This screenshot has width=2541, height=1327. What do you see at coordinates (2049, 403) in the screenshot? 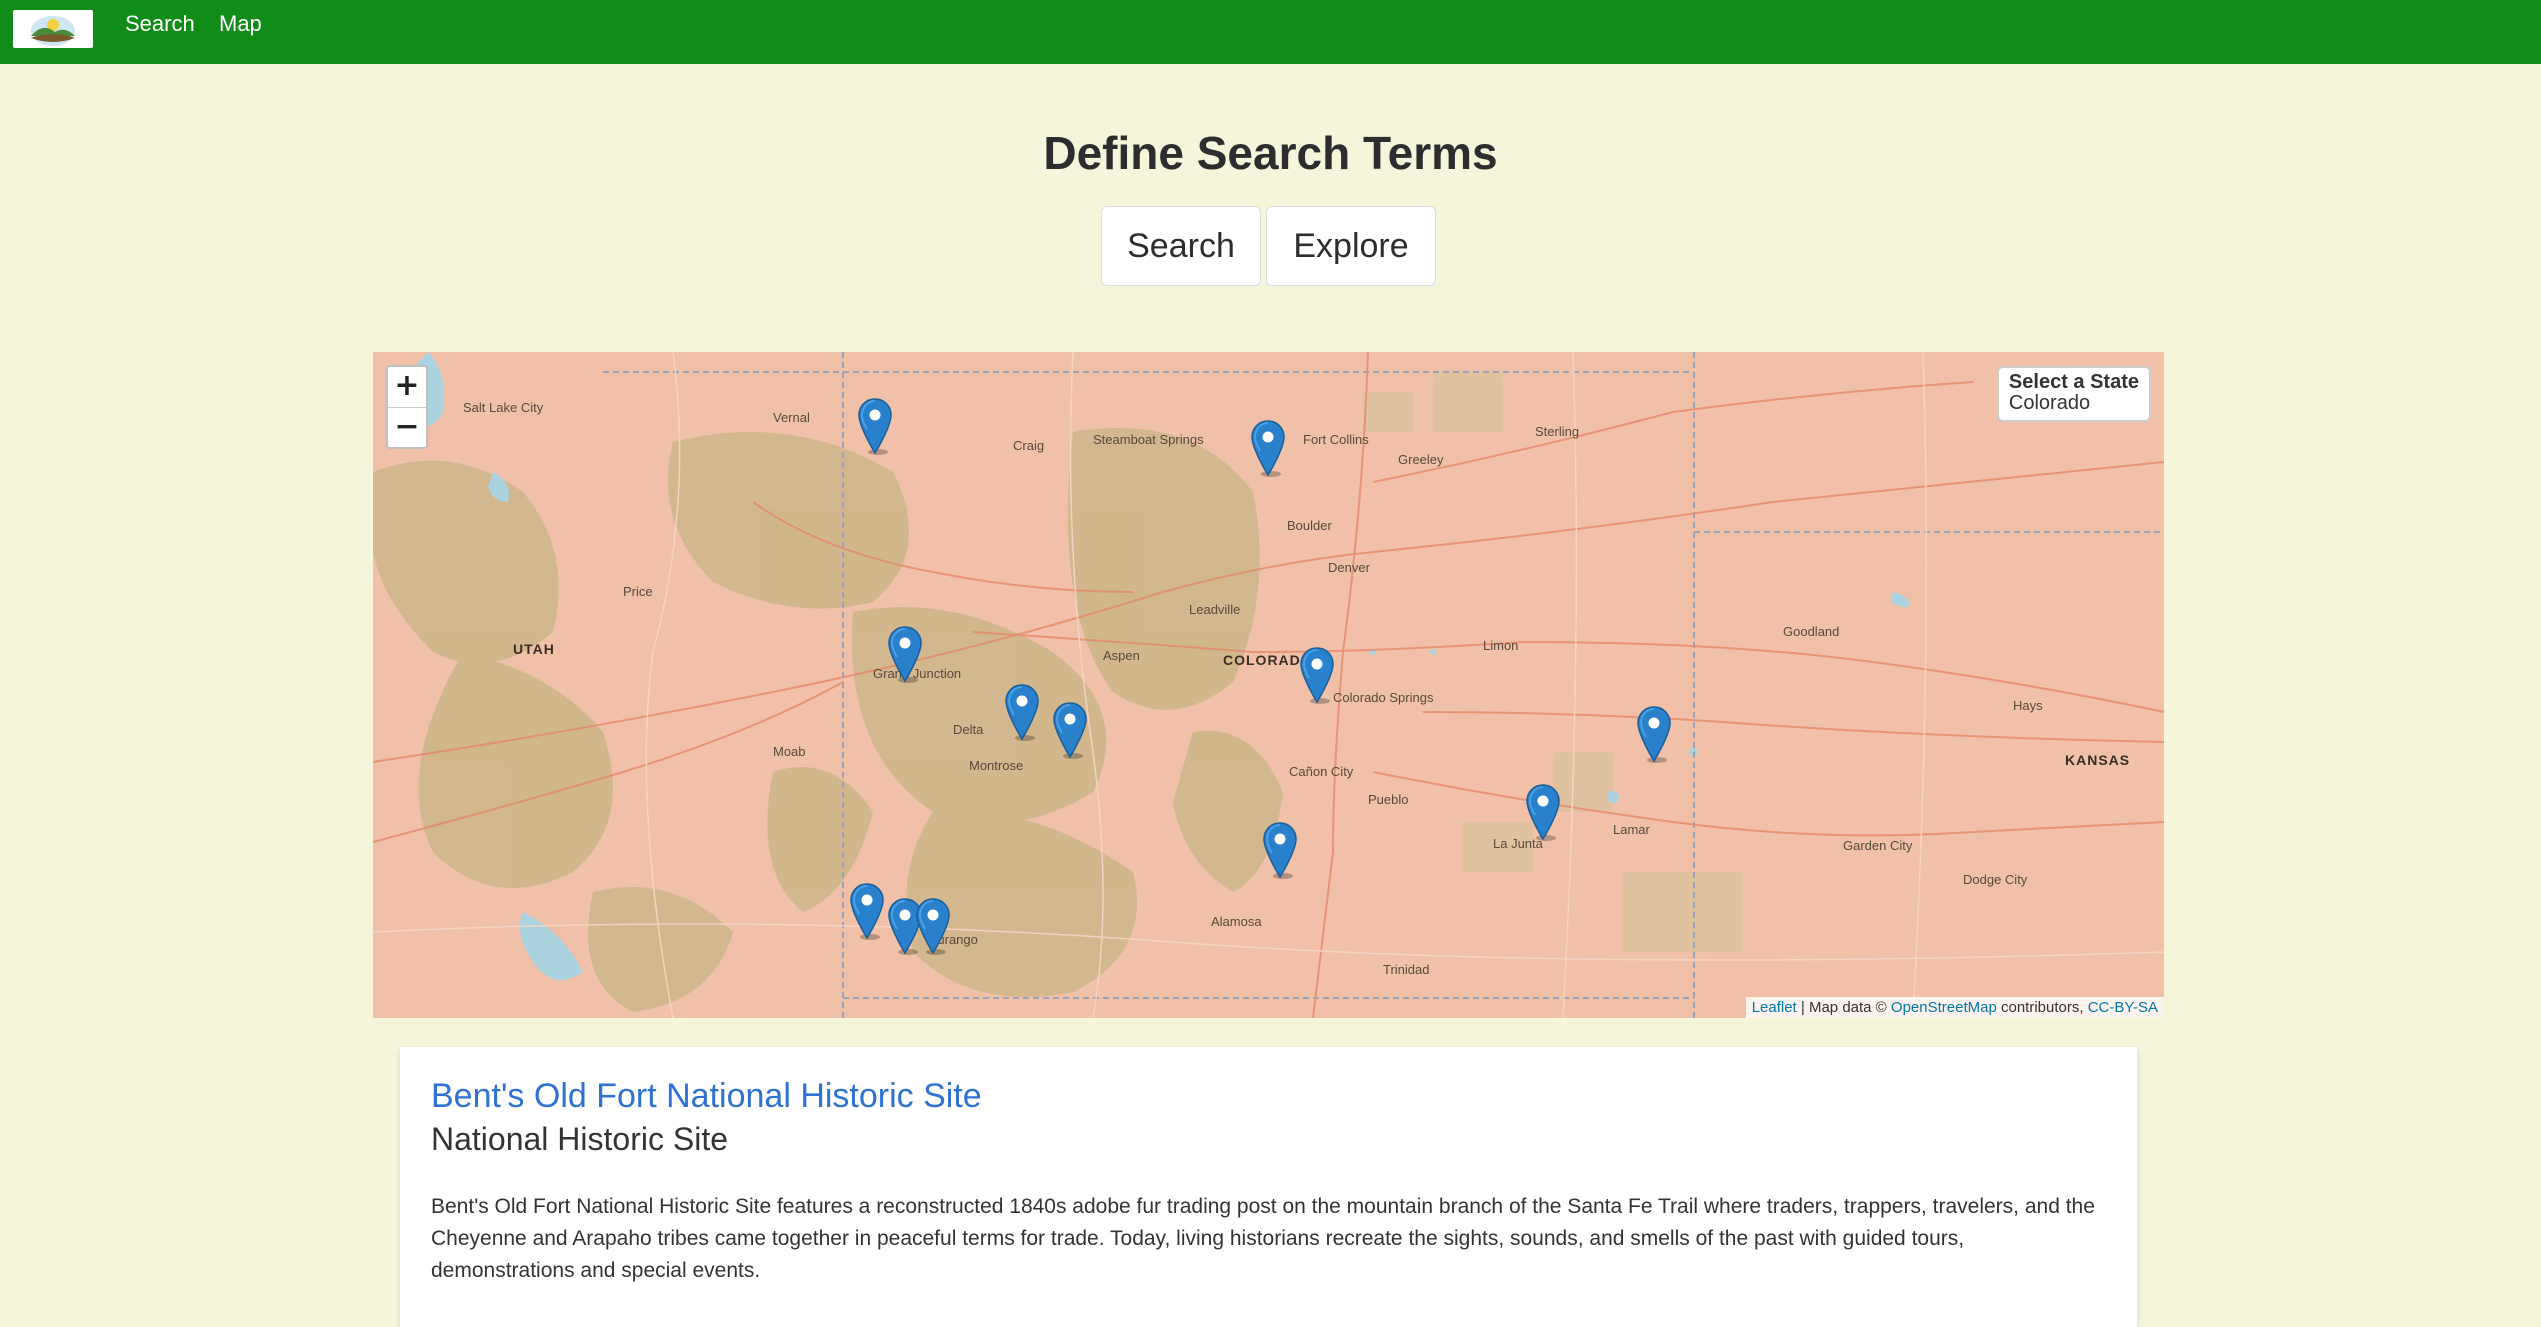
I see `state-select-value: Colorado` at bounding box center [2049, 403].